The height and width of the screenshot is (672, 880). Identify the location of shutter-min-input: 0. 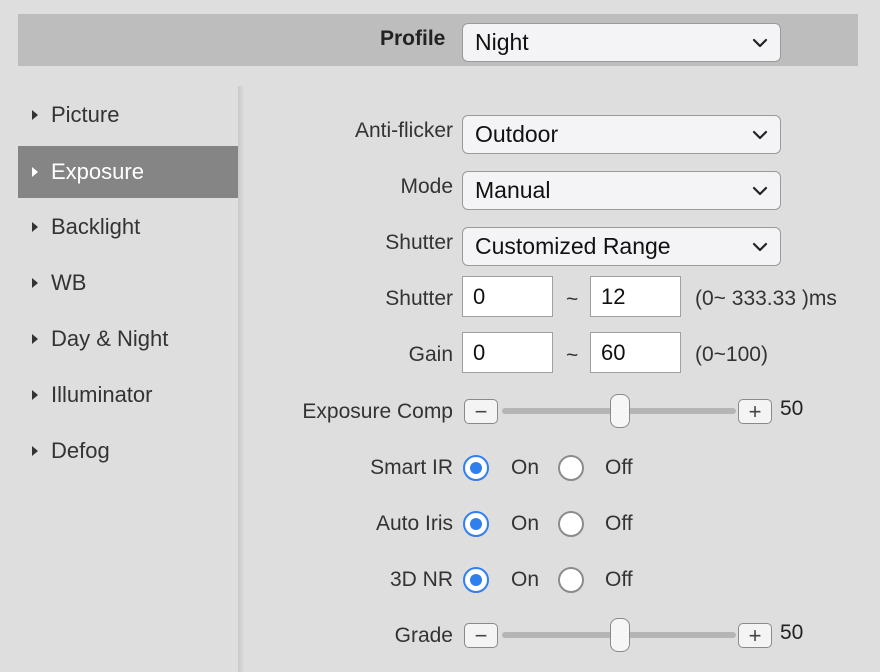
(507, 296).